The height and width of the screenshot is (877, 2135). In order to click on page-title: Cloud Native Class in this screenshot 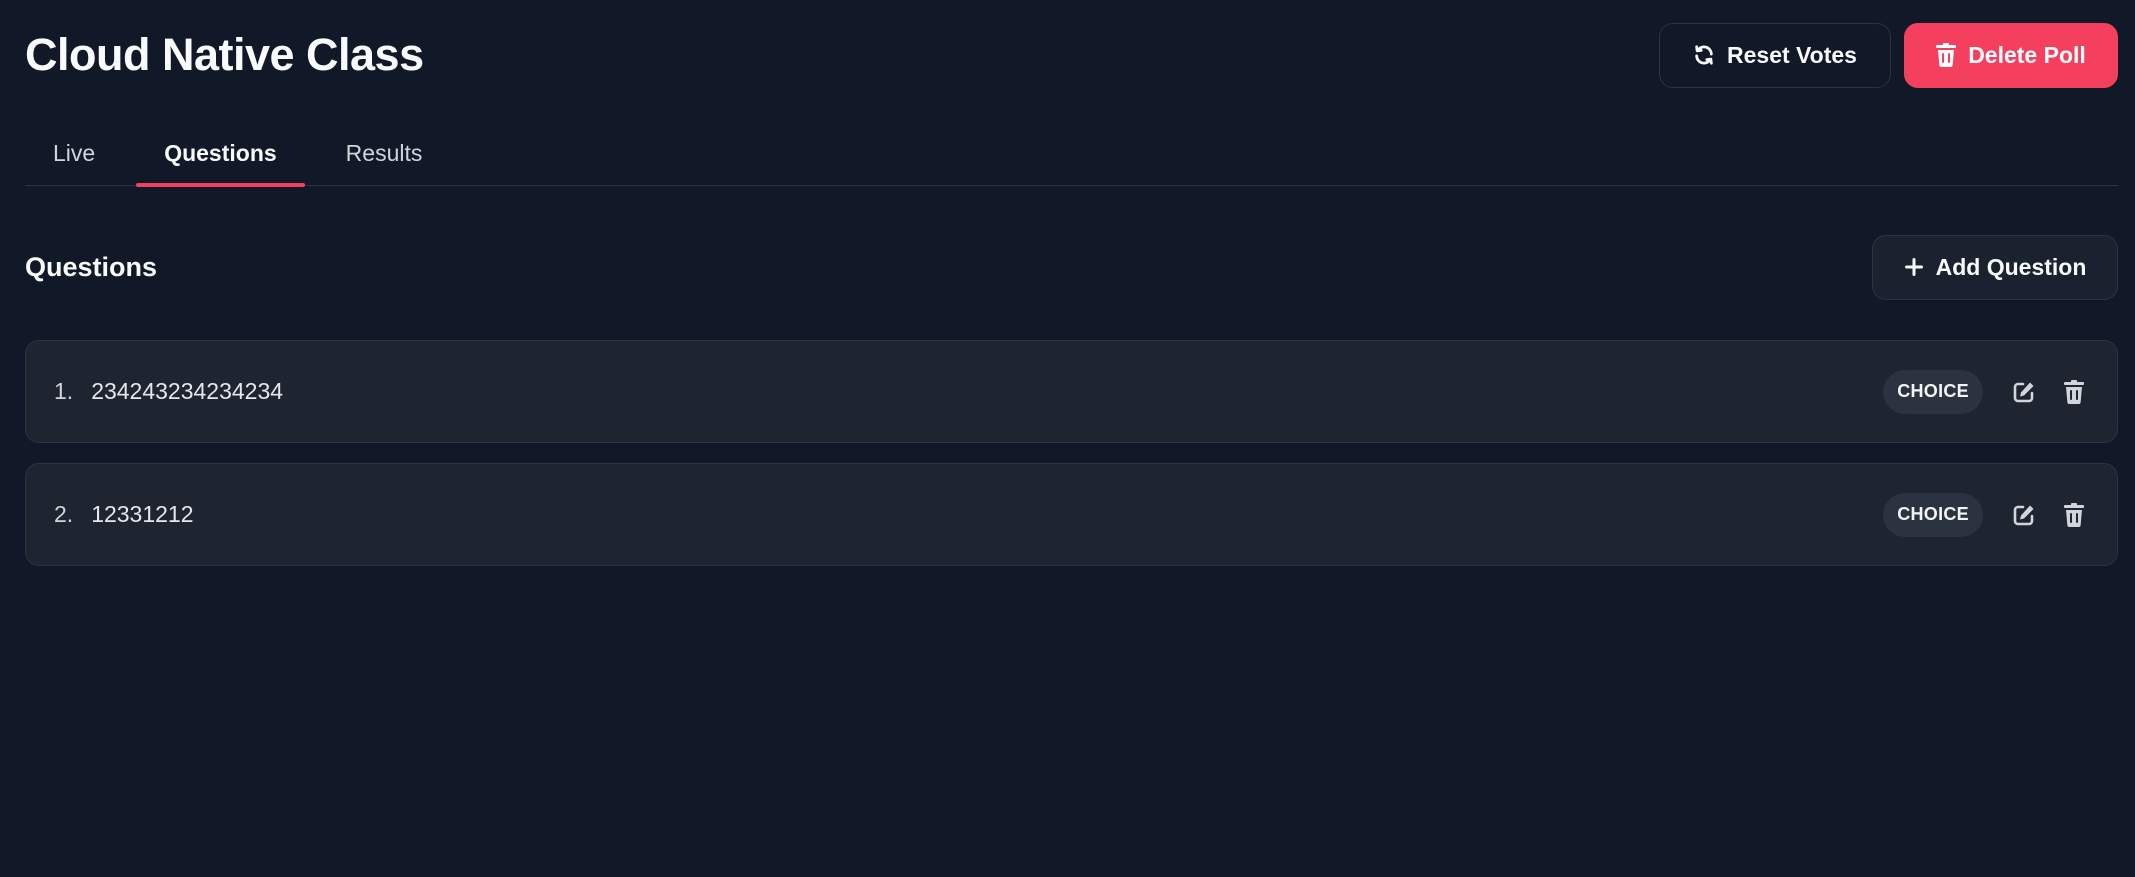, I will do `click(224, 54)`.